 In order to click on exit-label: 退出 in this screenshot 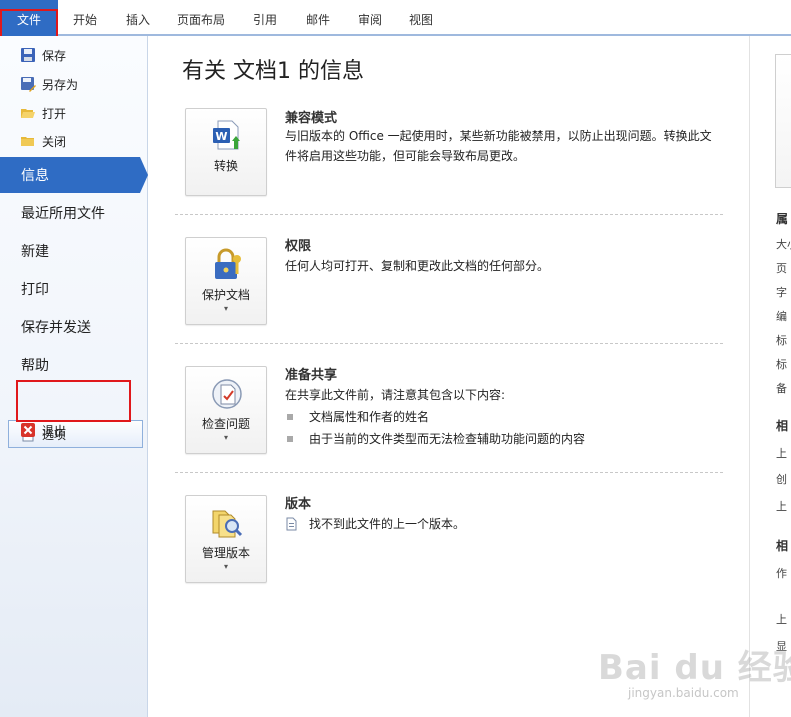, I will do `click(54, 430)`.